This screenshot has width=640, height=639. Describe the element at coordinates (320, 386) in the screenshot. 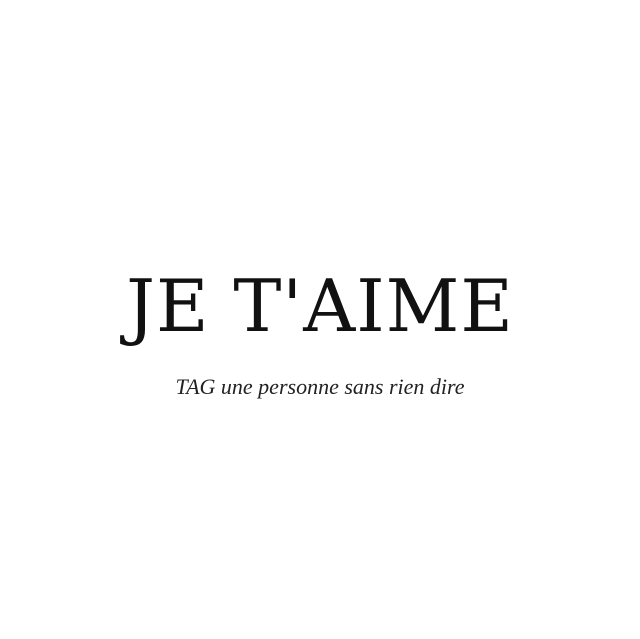

I see `subline-text: TAG une personne sans rien dire` at that location.